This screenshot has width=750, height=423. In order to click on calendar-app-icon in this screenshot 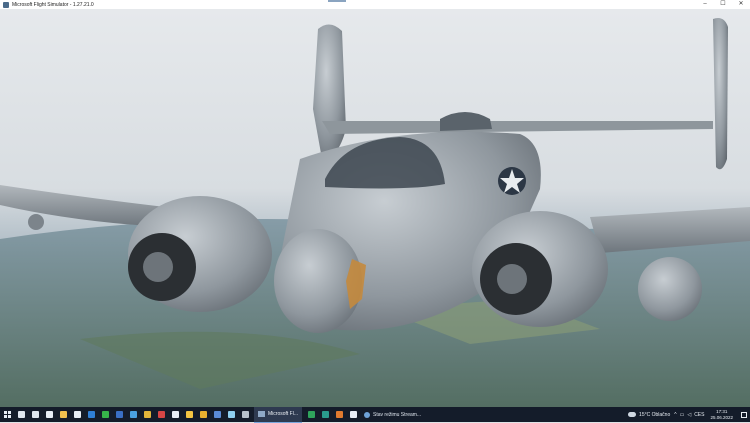, I will do `click(175, 414)`.